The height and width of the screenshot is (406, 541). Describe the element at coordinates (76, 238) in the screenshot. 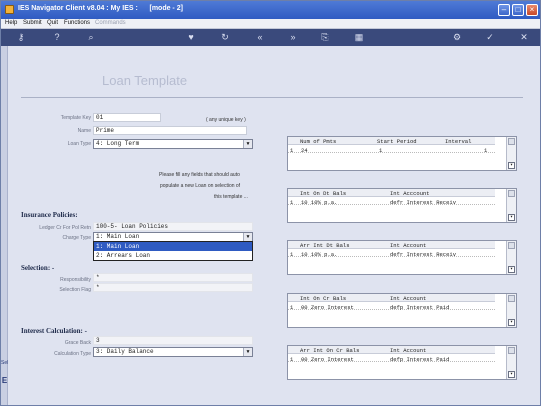

I see `charge-type-label: Charge Type` at that location.